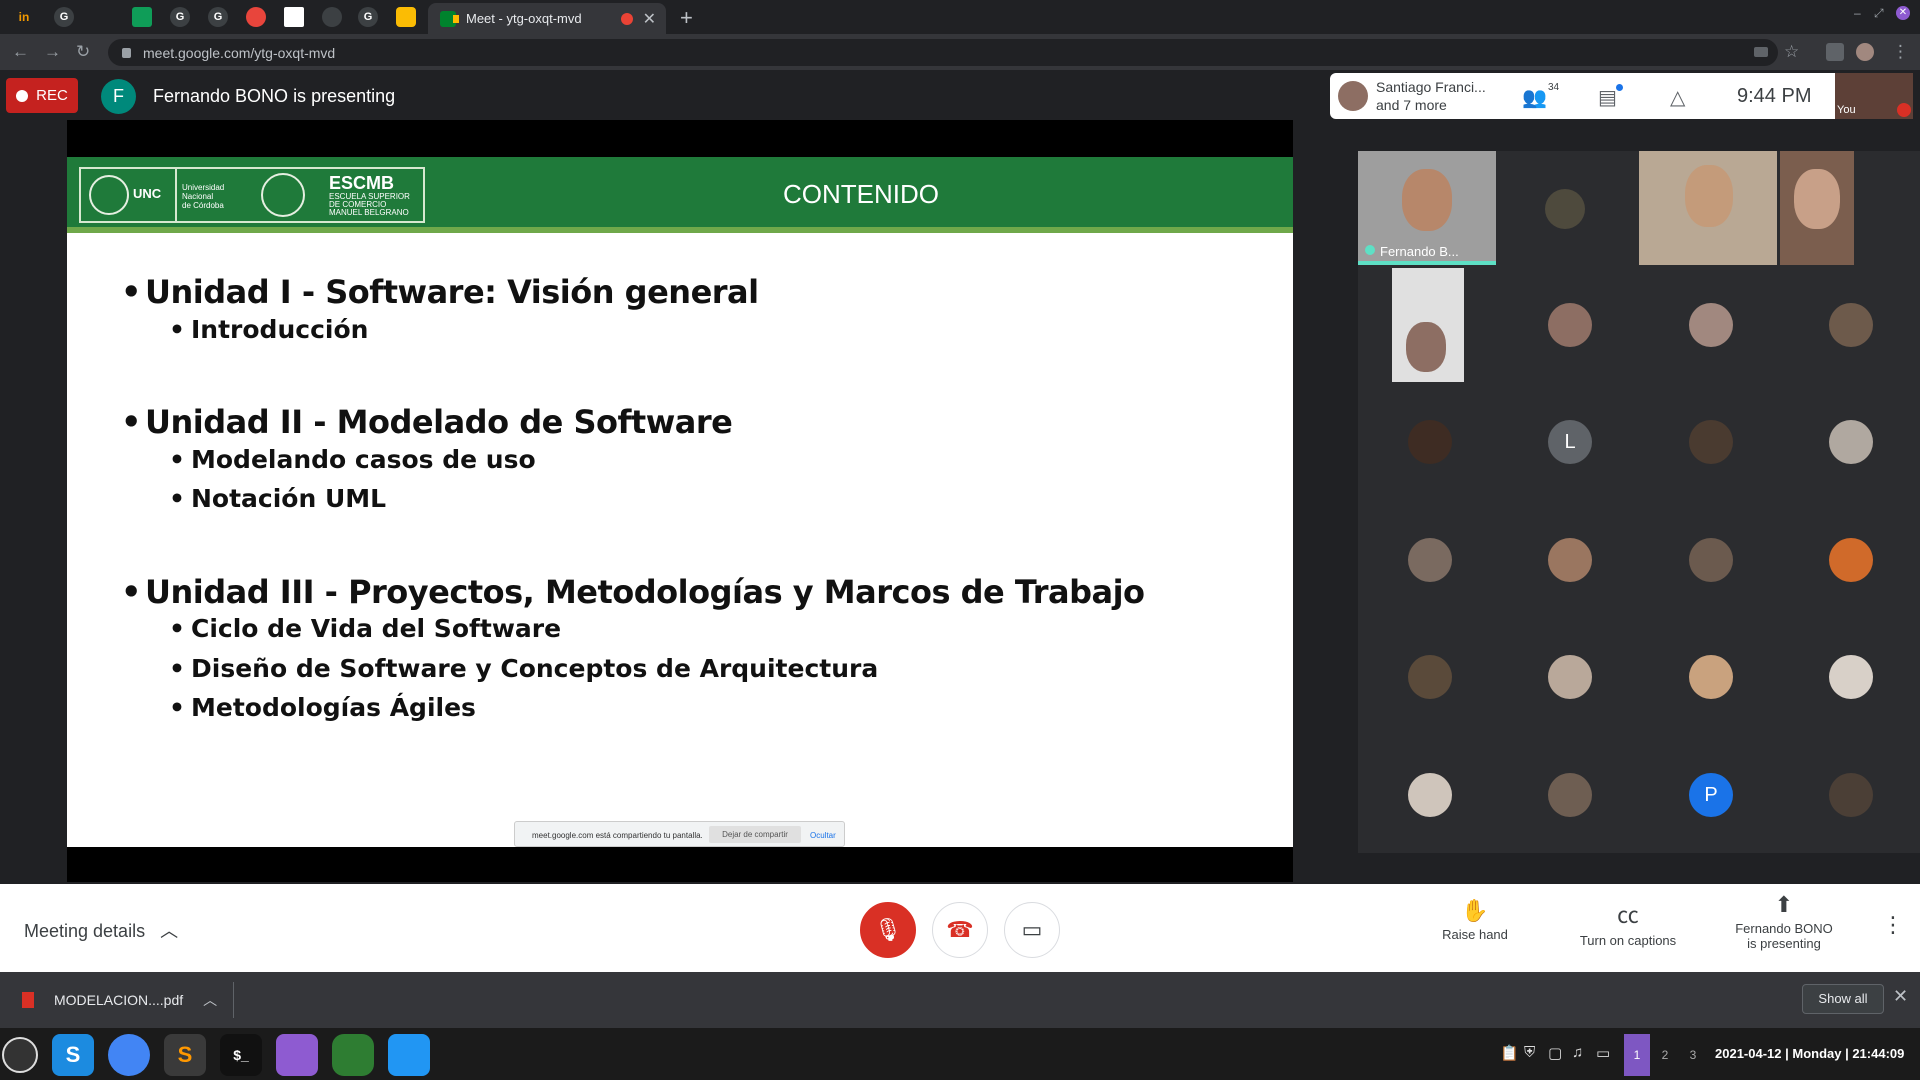 Image resolution: width=1920 pixels, height=1080 pixels. Describe the element at coordinates (1637, 1055) in the screenshot. I see `workspace-1: 1` at that location.